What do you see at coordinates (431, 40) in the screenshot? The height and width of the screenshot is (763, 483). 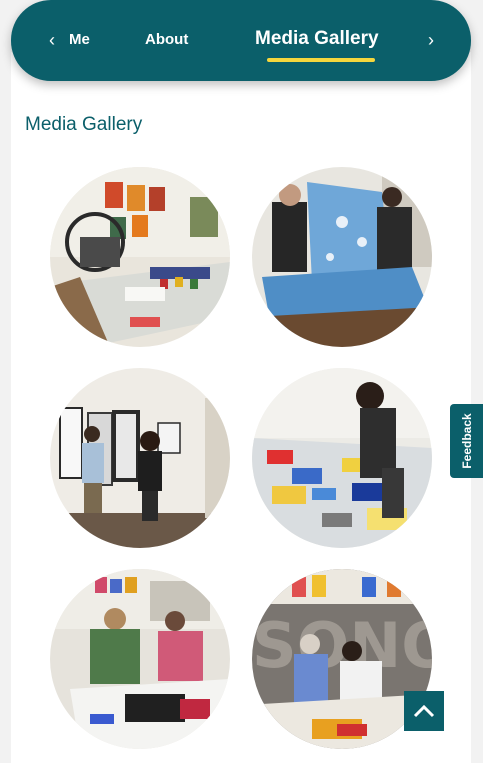 I see `chevron-right-icon: ›` at bounding box center [431, 40].